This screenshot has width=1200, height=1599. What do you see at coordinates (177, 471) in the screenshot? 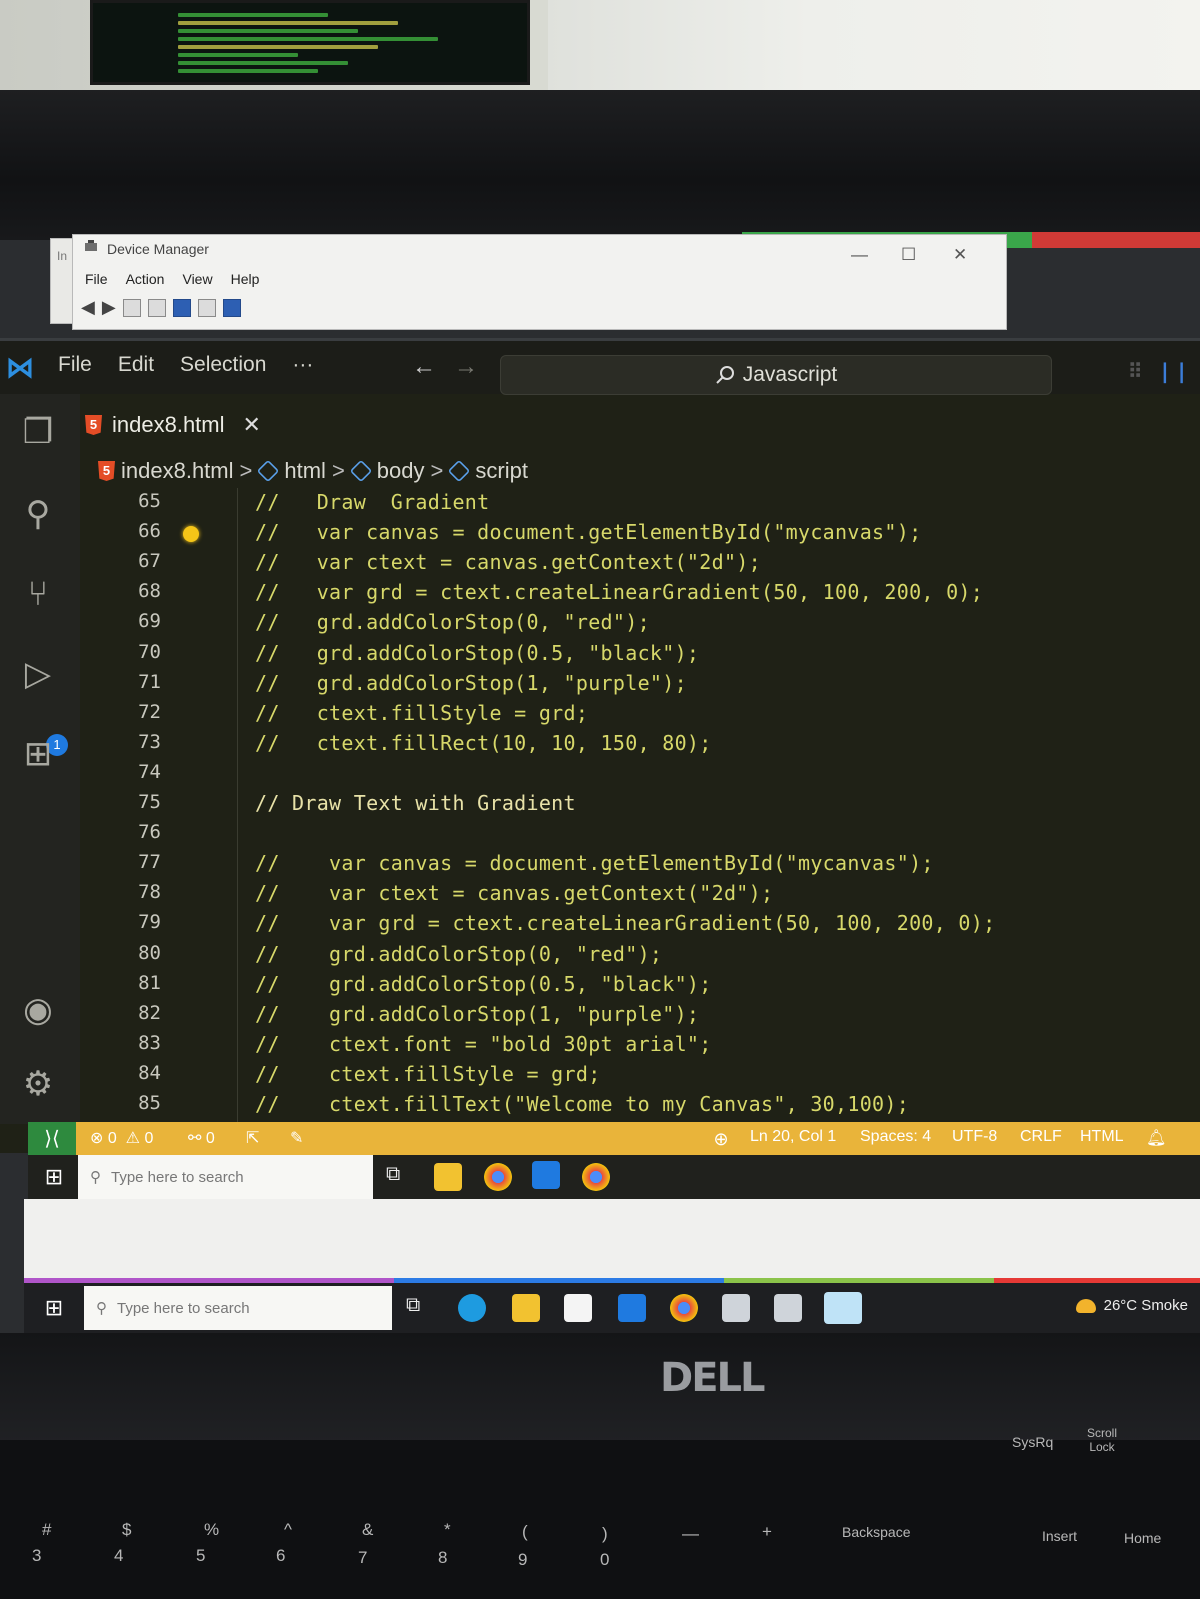
I see `breadcrumb-file: index8.html` at bounding box center [177, 471].